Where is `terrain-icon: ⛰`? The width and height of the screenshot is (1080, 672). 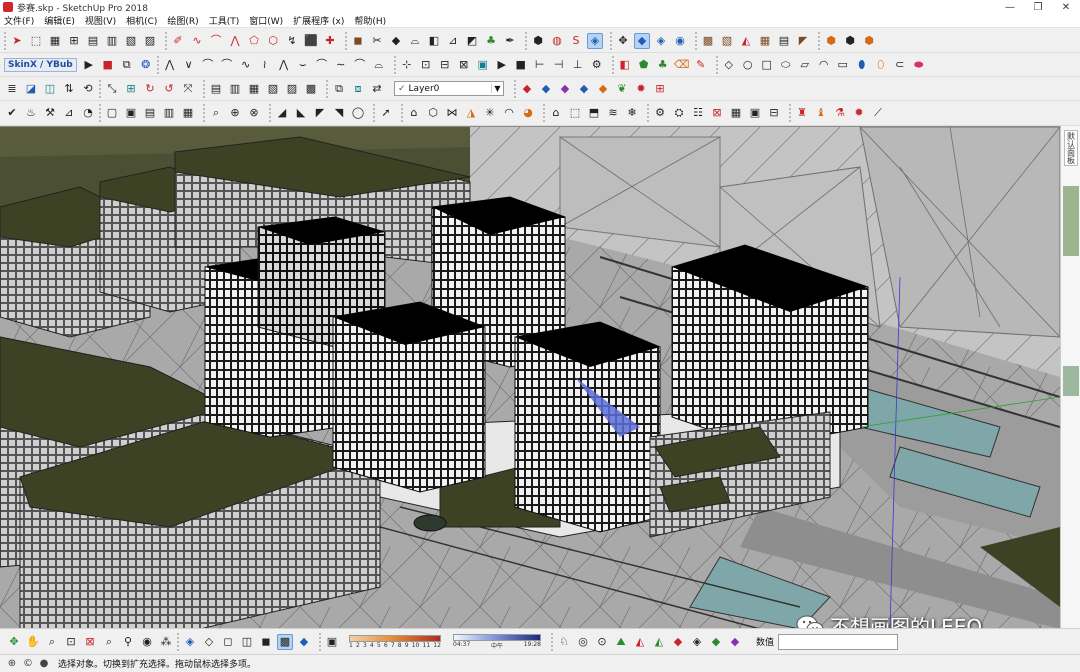 terrain-icon: ⛰ is located at coordinates (621, 642).